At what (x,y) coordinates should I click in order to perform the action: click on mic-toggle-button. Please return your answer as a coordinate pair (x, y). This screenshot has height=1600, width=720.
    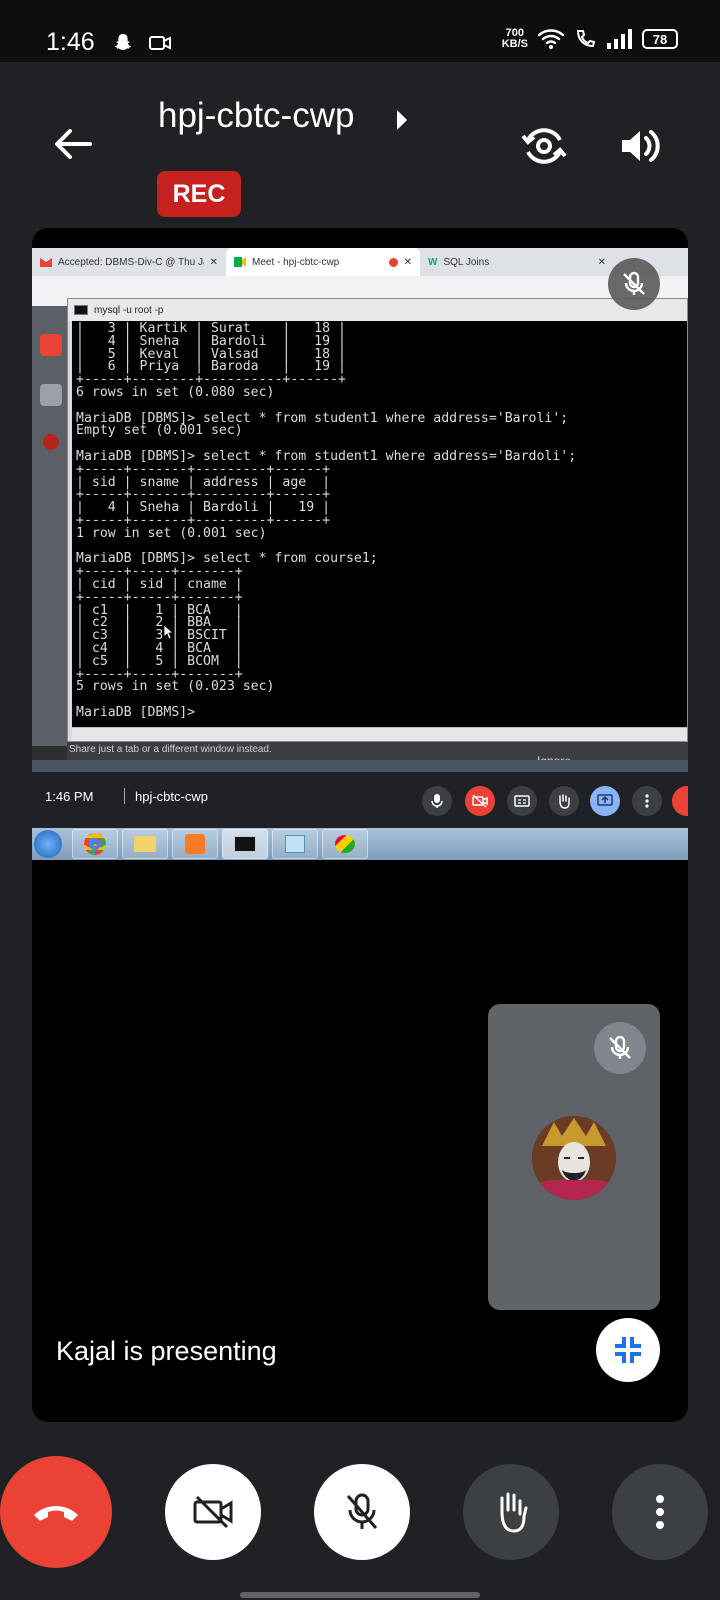
    Looking at the image, I should click on (362, 1512).